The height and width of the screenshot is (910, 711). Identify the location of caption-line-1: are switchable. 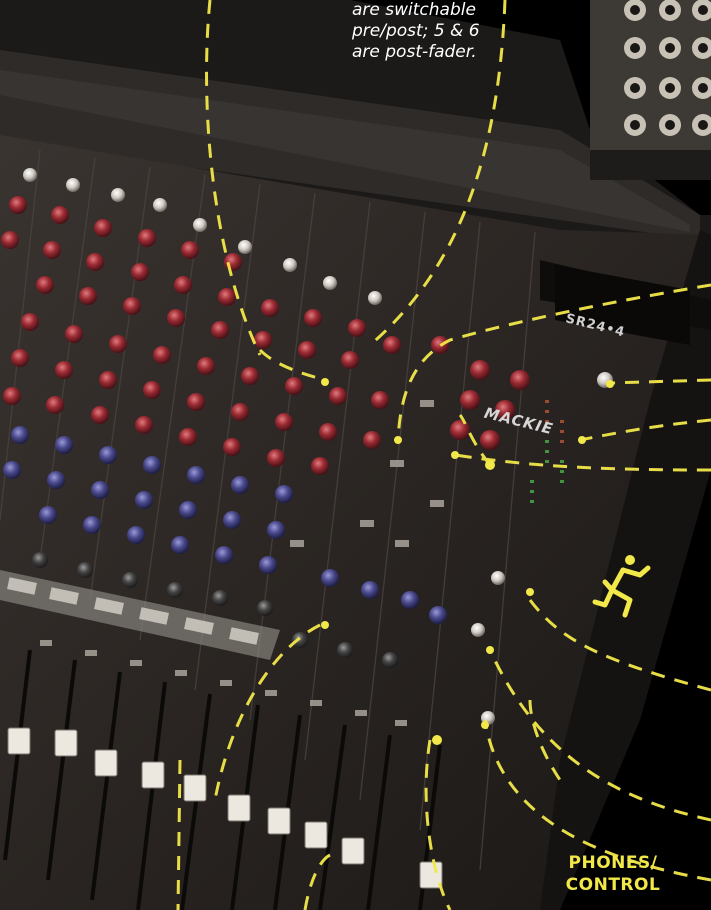
(414, 10).